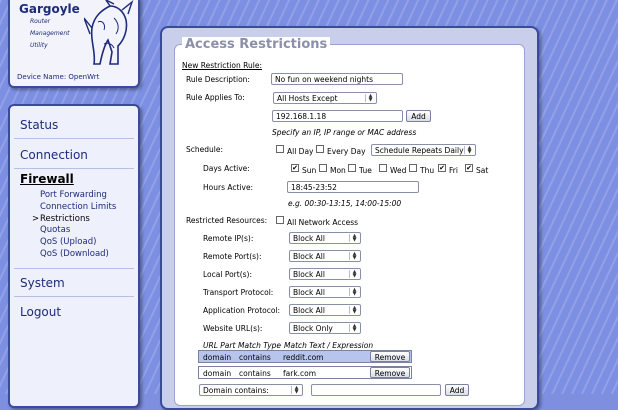 The image size is (618, 410). What do you see at coordinates (50, 33) in the screenshot?
I see `brand-sub-management: Management` at bounding box center [50, 33].